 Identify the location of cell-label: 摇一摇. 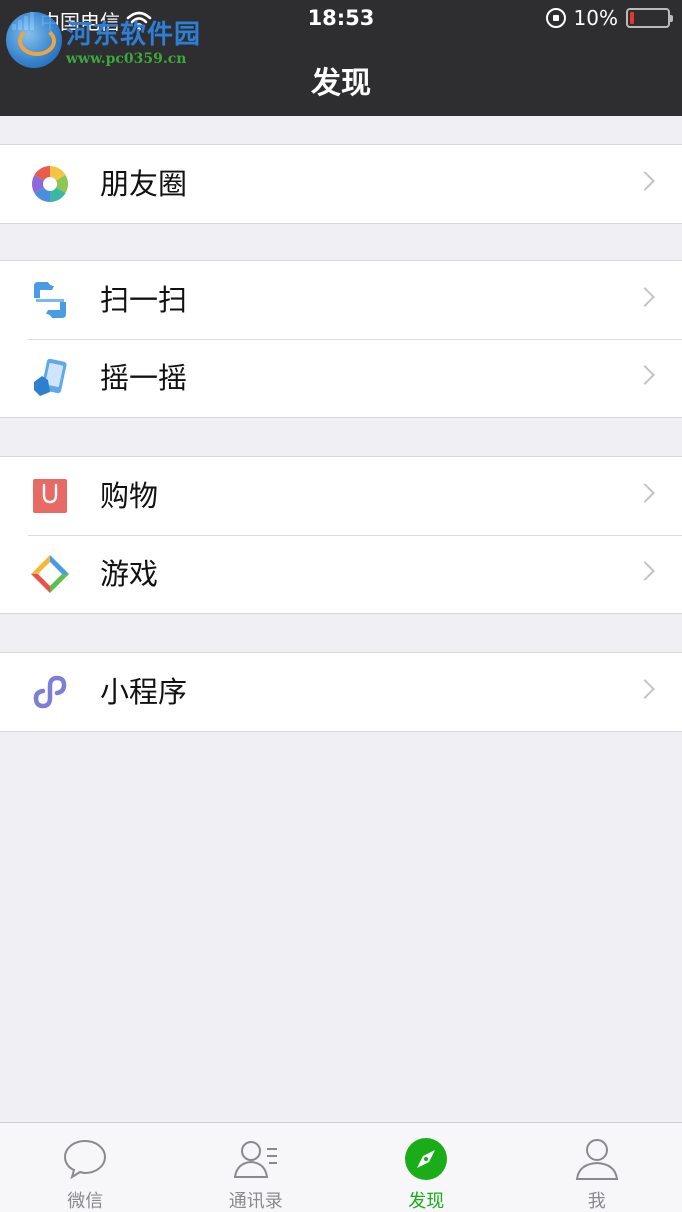
(144, 378).